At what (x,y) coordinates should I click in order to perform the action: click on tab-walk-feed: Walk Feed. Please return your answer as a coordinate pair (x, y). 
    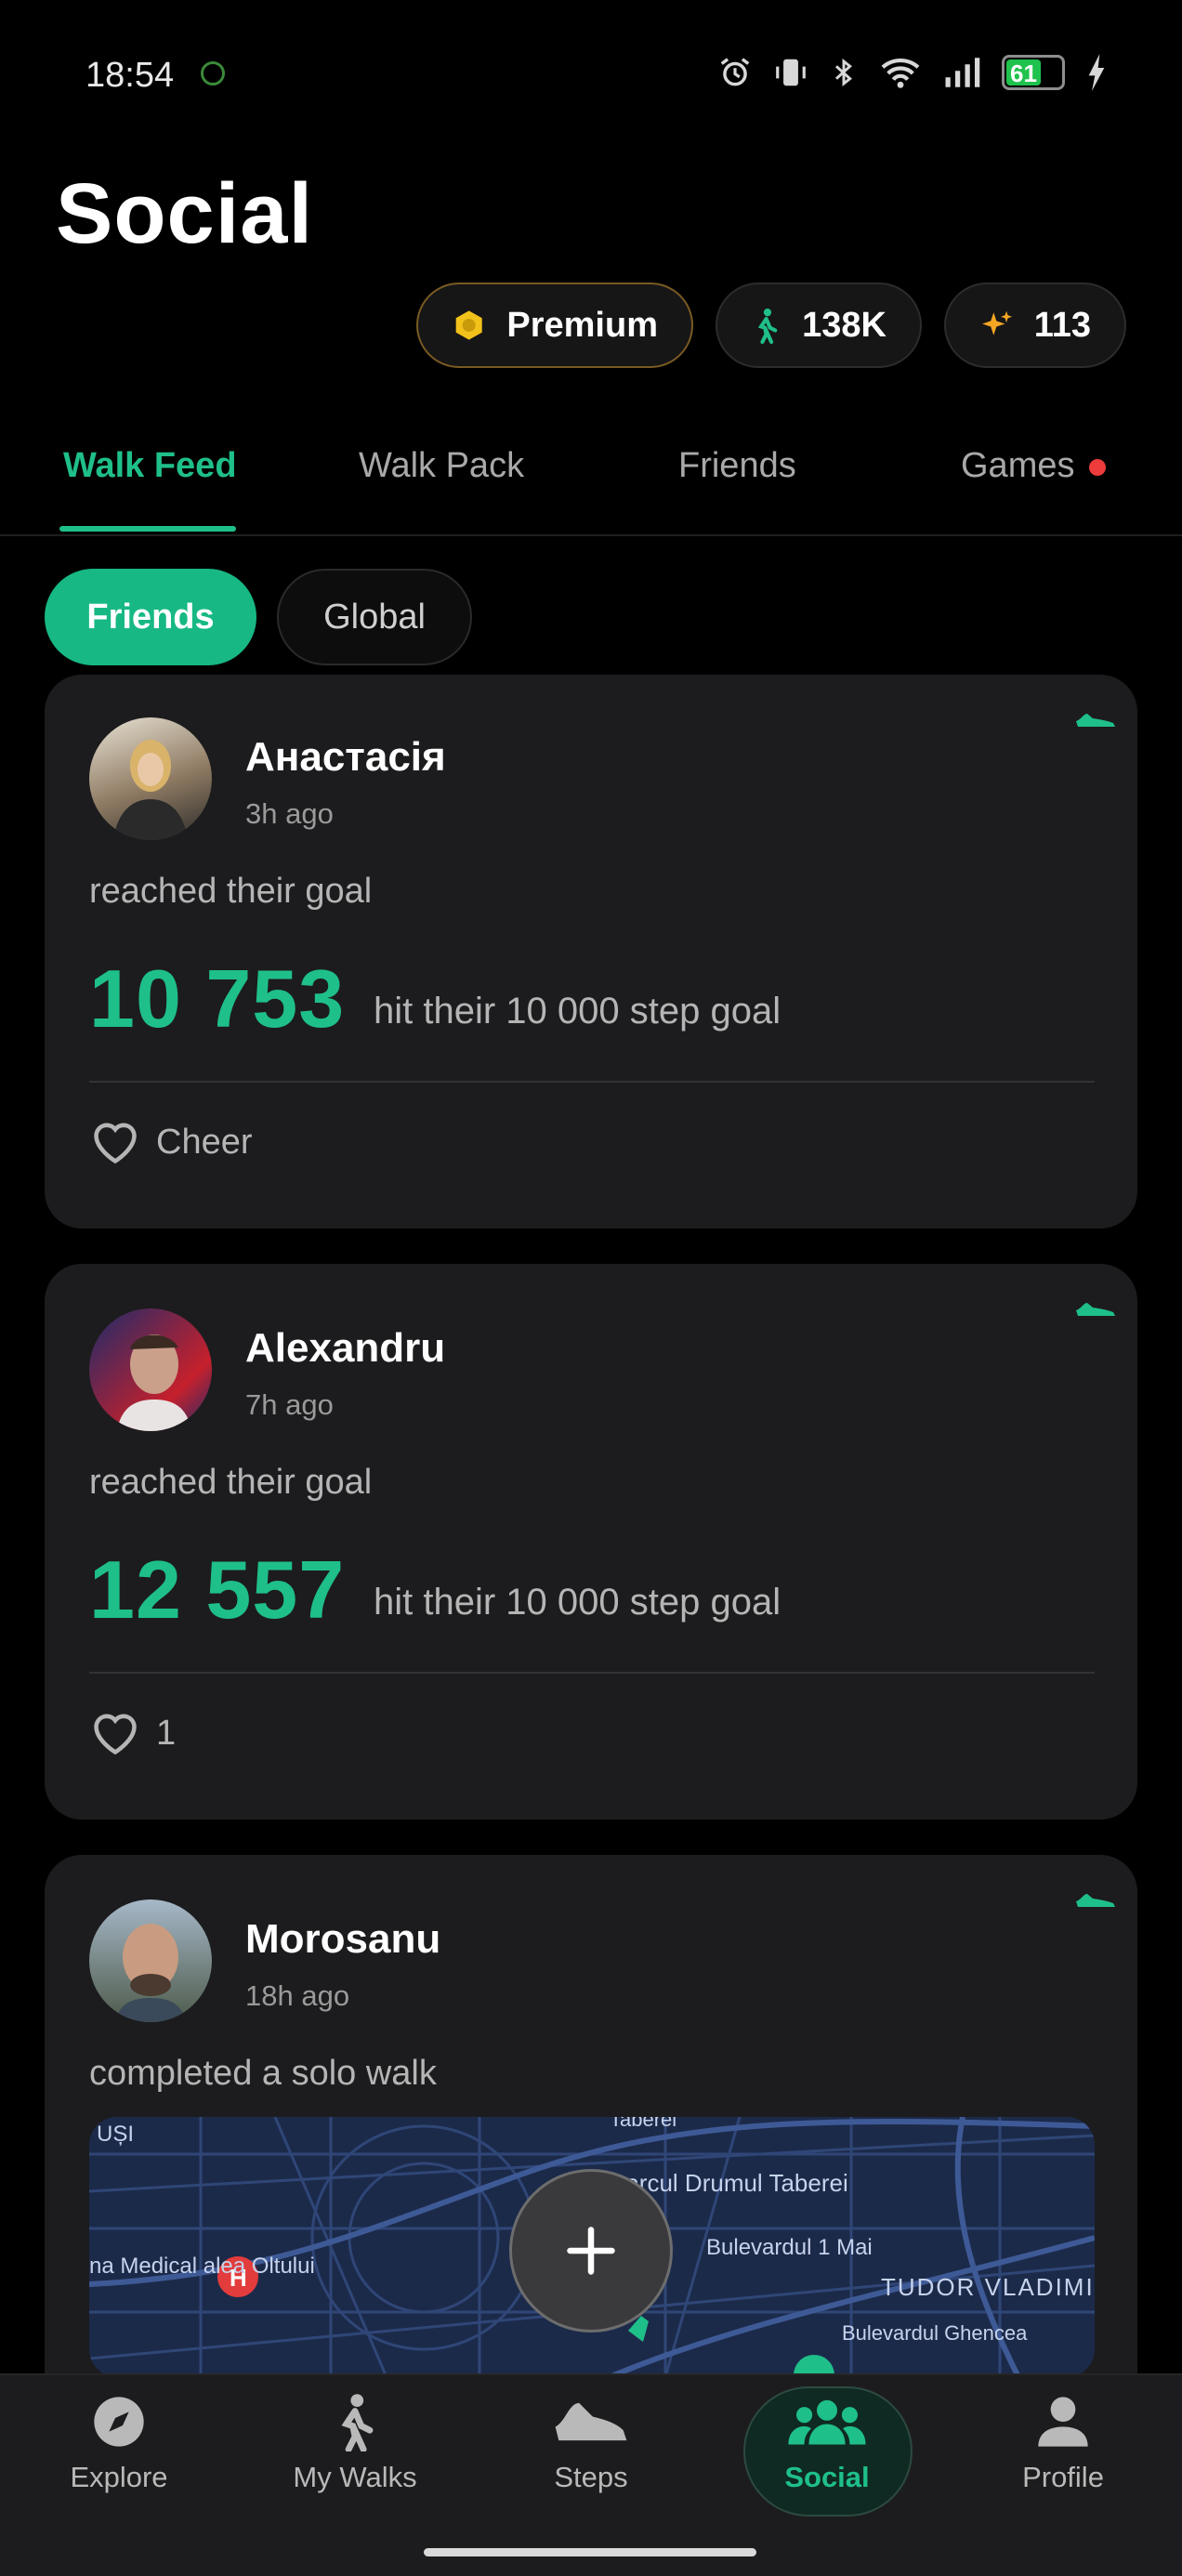
    Looking at the image, I should click on (150, 466).